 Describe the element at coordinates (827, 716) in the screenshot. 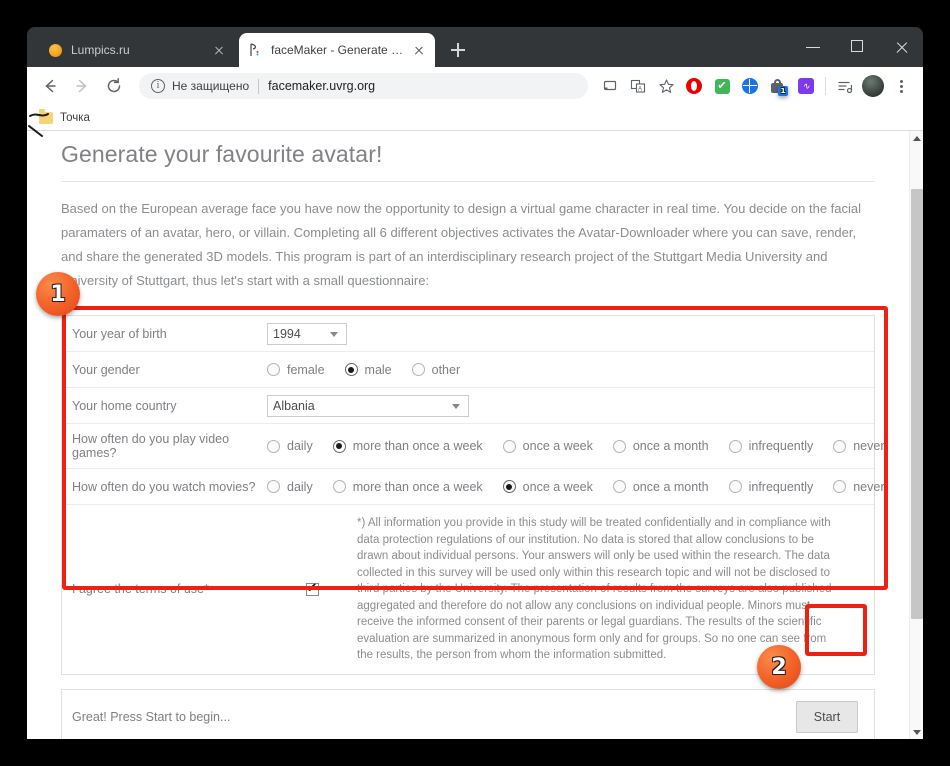

I see `start-button: Start` at that location.